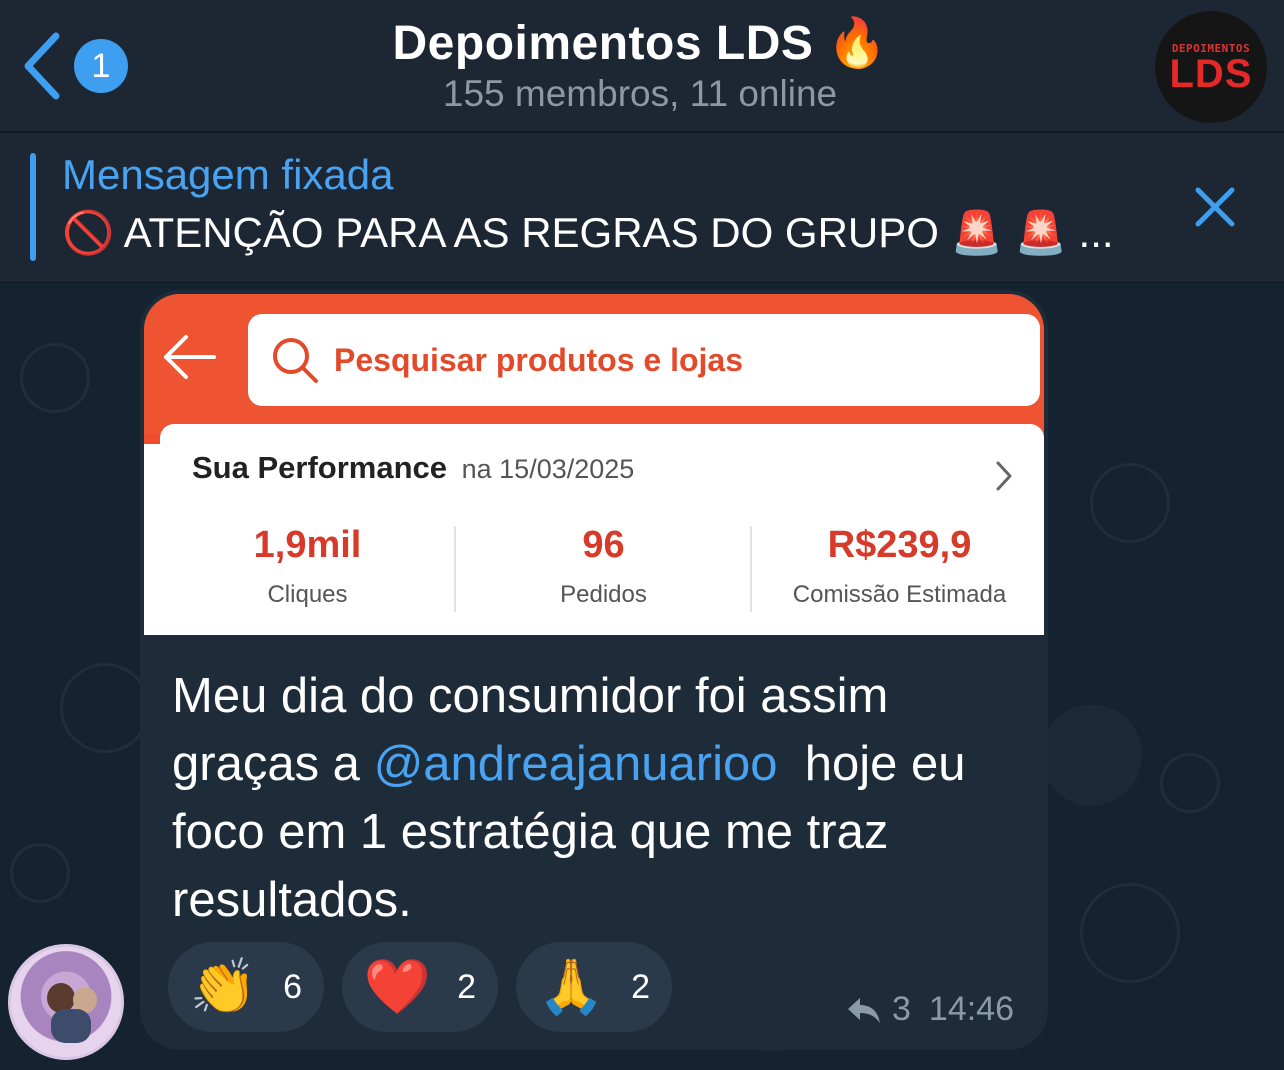 This screenshot has height=1070, width=1284. I want to click on chat-subtitle: 155 membros, 11 online, so click(640, 93).